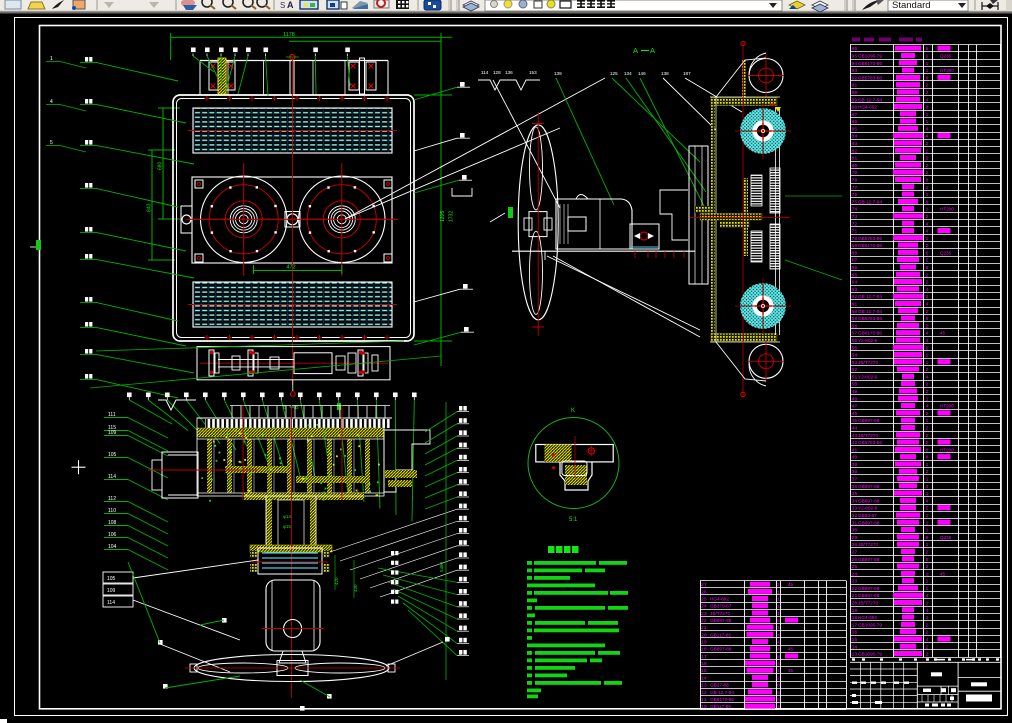 This screenshot has height=723, width=1012. I want to click on svg-text: 84, so click(855, 137).